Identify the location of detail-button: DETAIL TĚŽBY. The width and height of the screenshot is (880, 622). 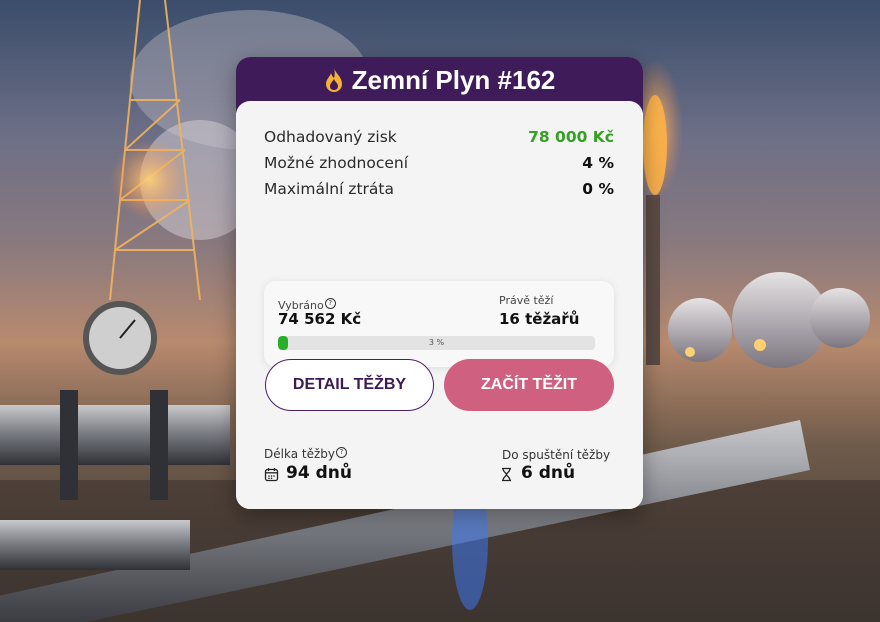
(349, 385).